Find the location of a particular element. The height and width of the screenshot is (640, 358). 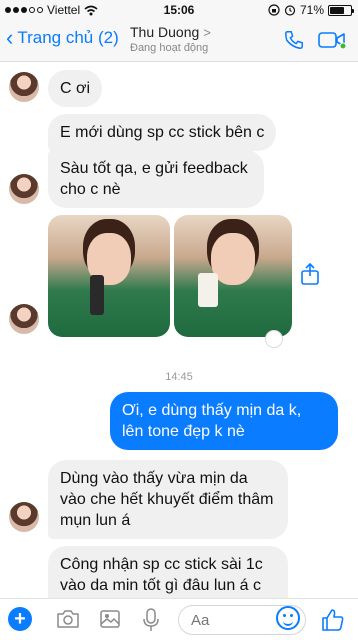

alarm-icon is located at coordinates (290, 10).